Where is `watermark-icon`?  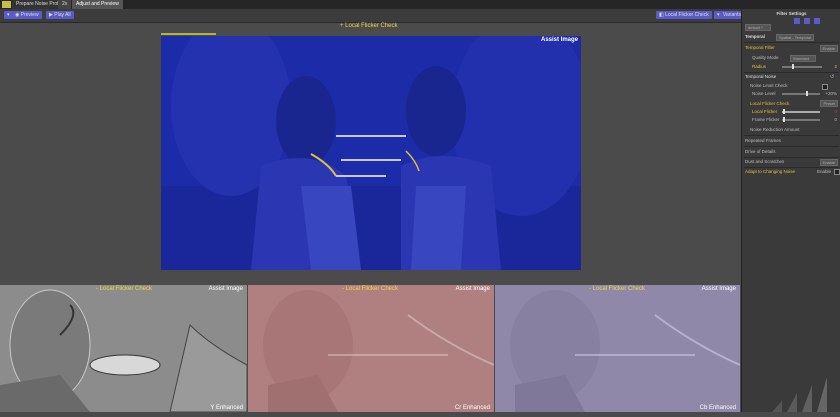
watermark-icon is located at coordinates (799, 394).